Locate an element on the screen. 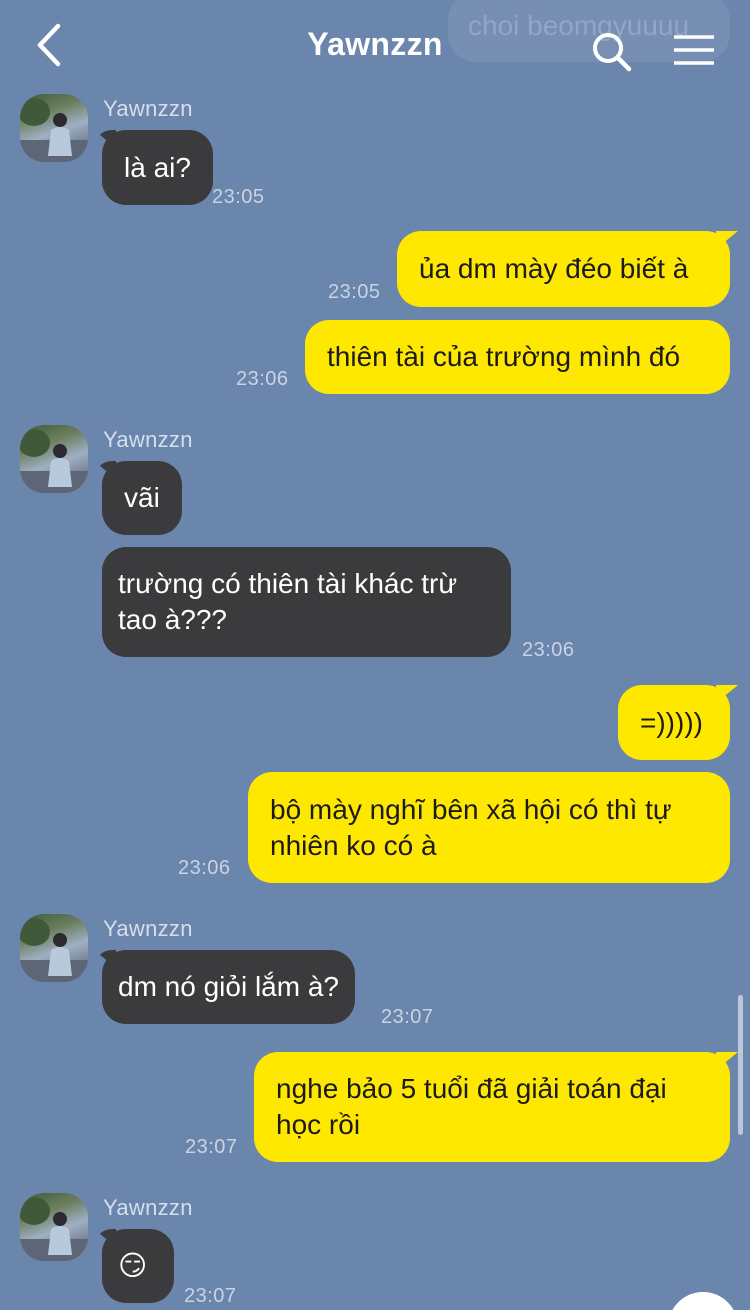 The width and height of the screenshot is (750, 1310). message-text: =))))) is located at coordinates (671, 722).